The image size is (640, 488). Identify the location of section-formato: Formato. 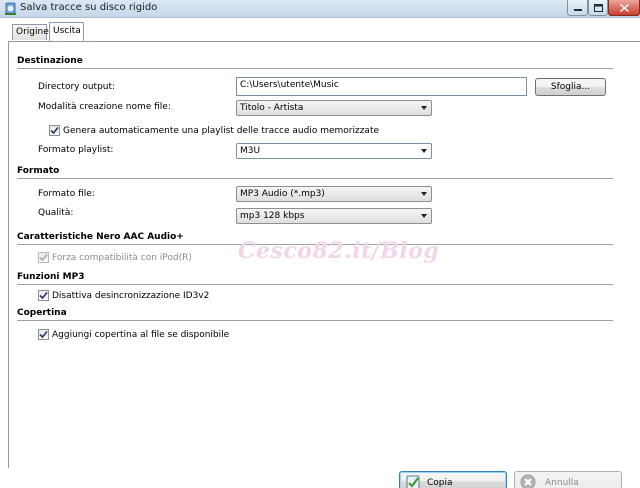
(315, 172).